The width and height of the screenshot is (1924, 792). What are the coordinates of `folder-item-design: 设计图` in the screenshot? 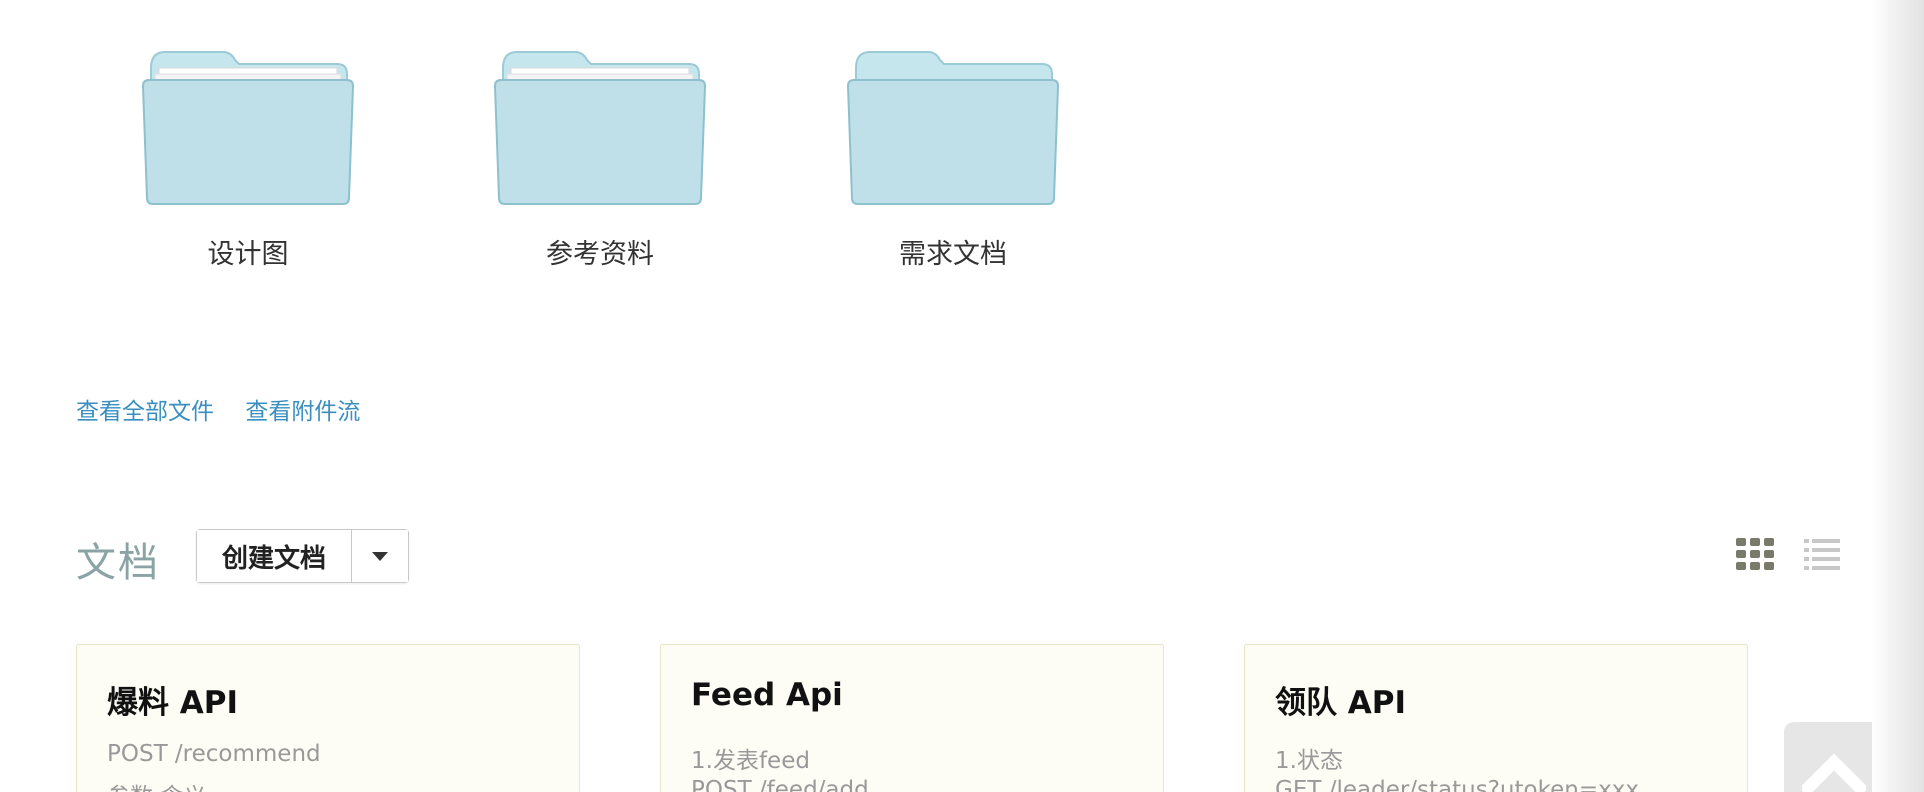 It's located at (248, 159).